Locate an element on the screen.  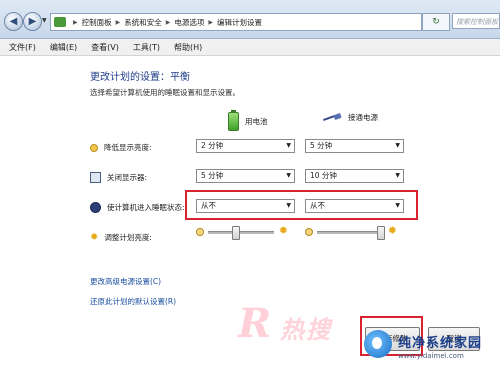
forward-arrow-icon: ▶ is located at coordinates (32, 21).